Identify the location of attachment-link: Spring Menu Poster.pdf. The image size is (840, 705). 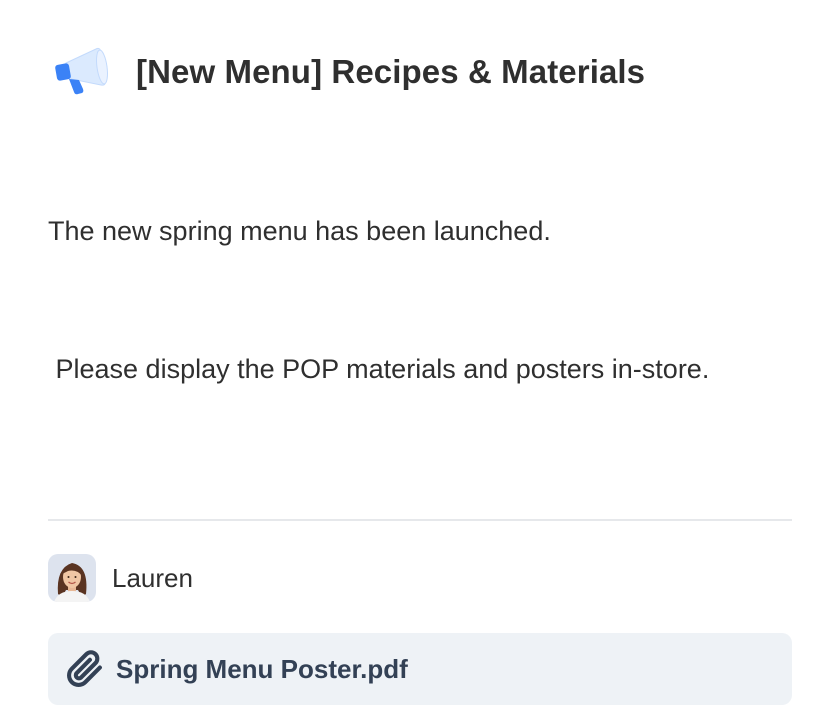
(420, 669).